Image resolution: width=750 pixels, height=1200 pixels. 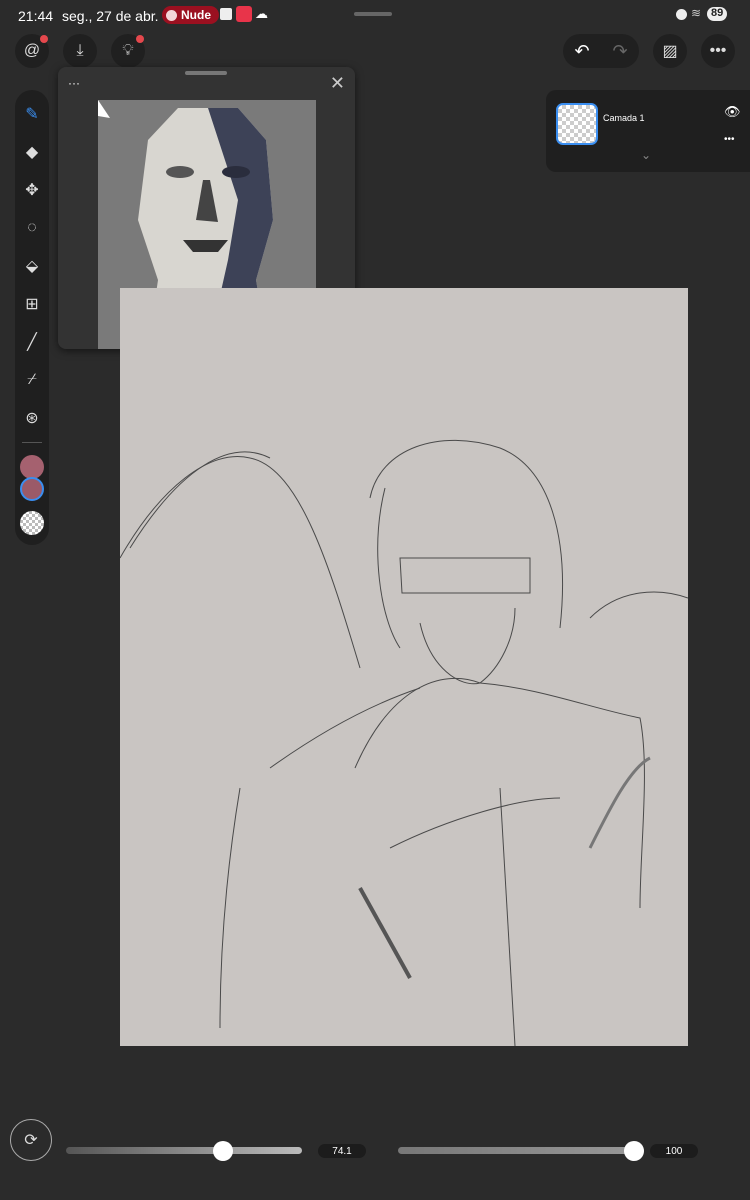 I want to click on dnd-icon, so click(x=681, y=14).